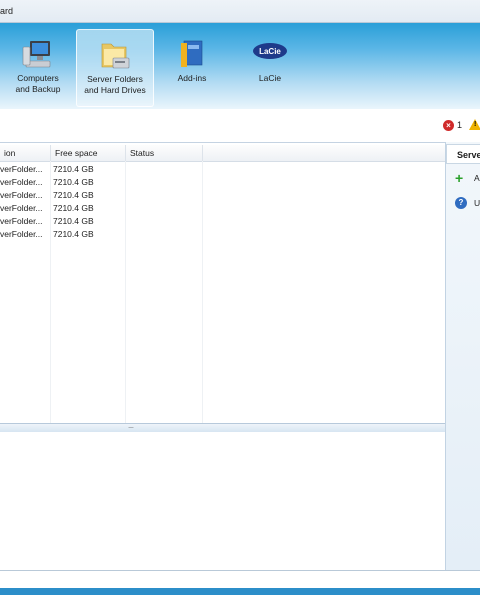  What do you see at coordinates (164, 153) in the screenshot?
I see `column-header-status: Status` at bounding box center [164, 153].